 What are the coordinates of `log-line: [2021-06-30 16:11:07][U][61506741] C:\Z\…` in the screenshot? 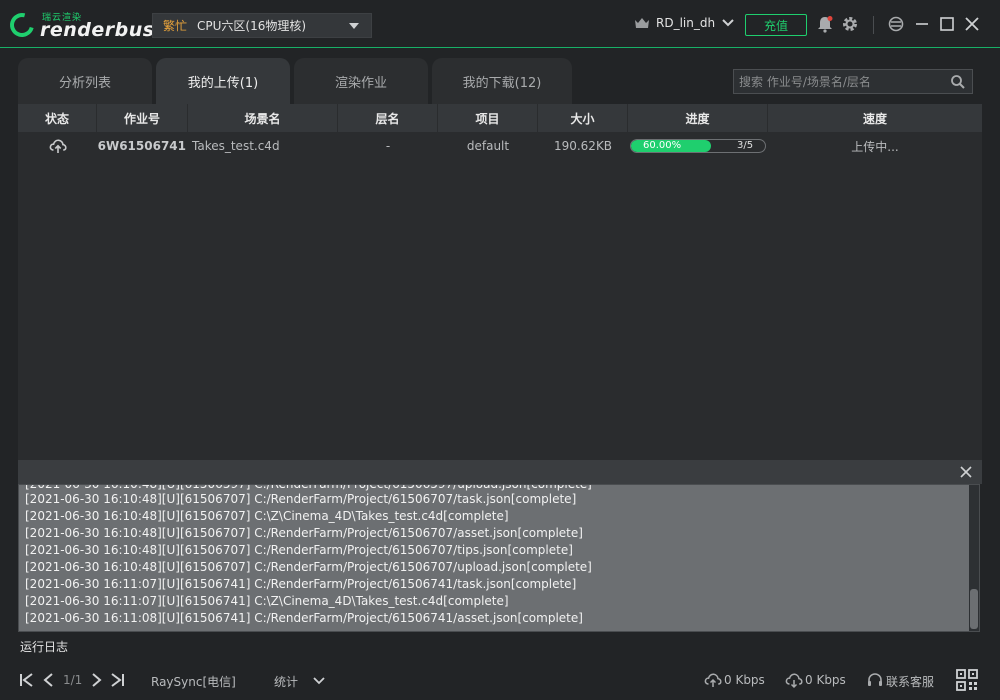 It's located at (267, 601).